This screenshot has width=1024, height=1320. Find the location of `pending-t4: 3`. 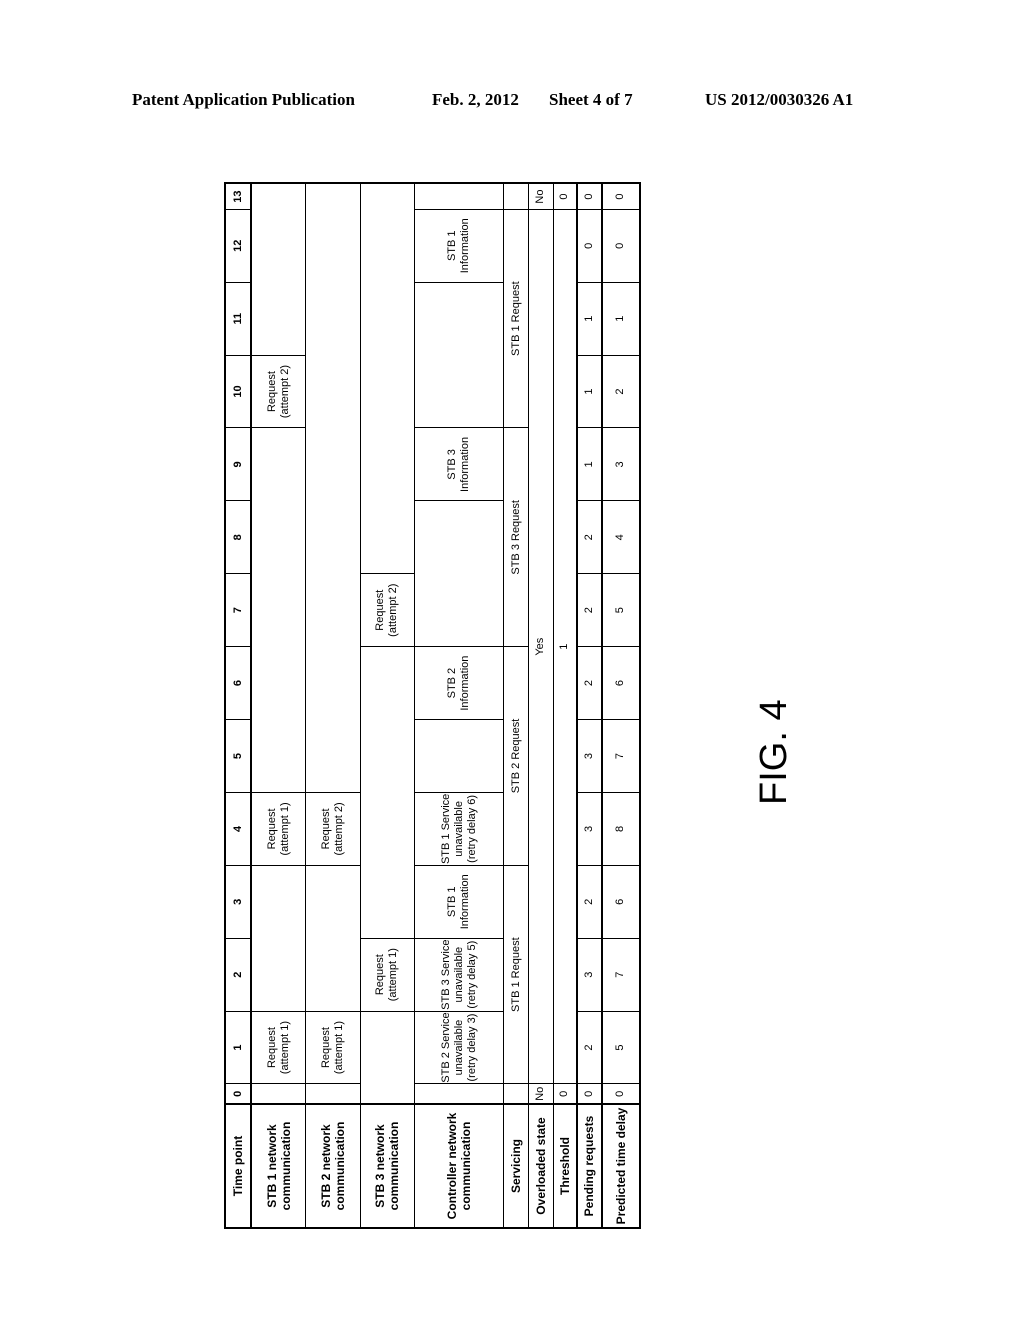

pending-t4: 3 is located at coordinates (589, 829).